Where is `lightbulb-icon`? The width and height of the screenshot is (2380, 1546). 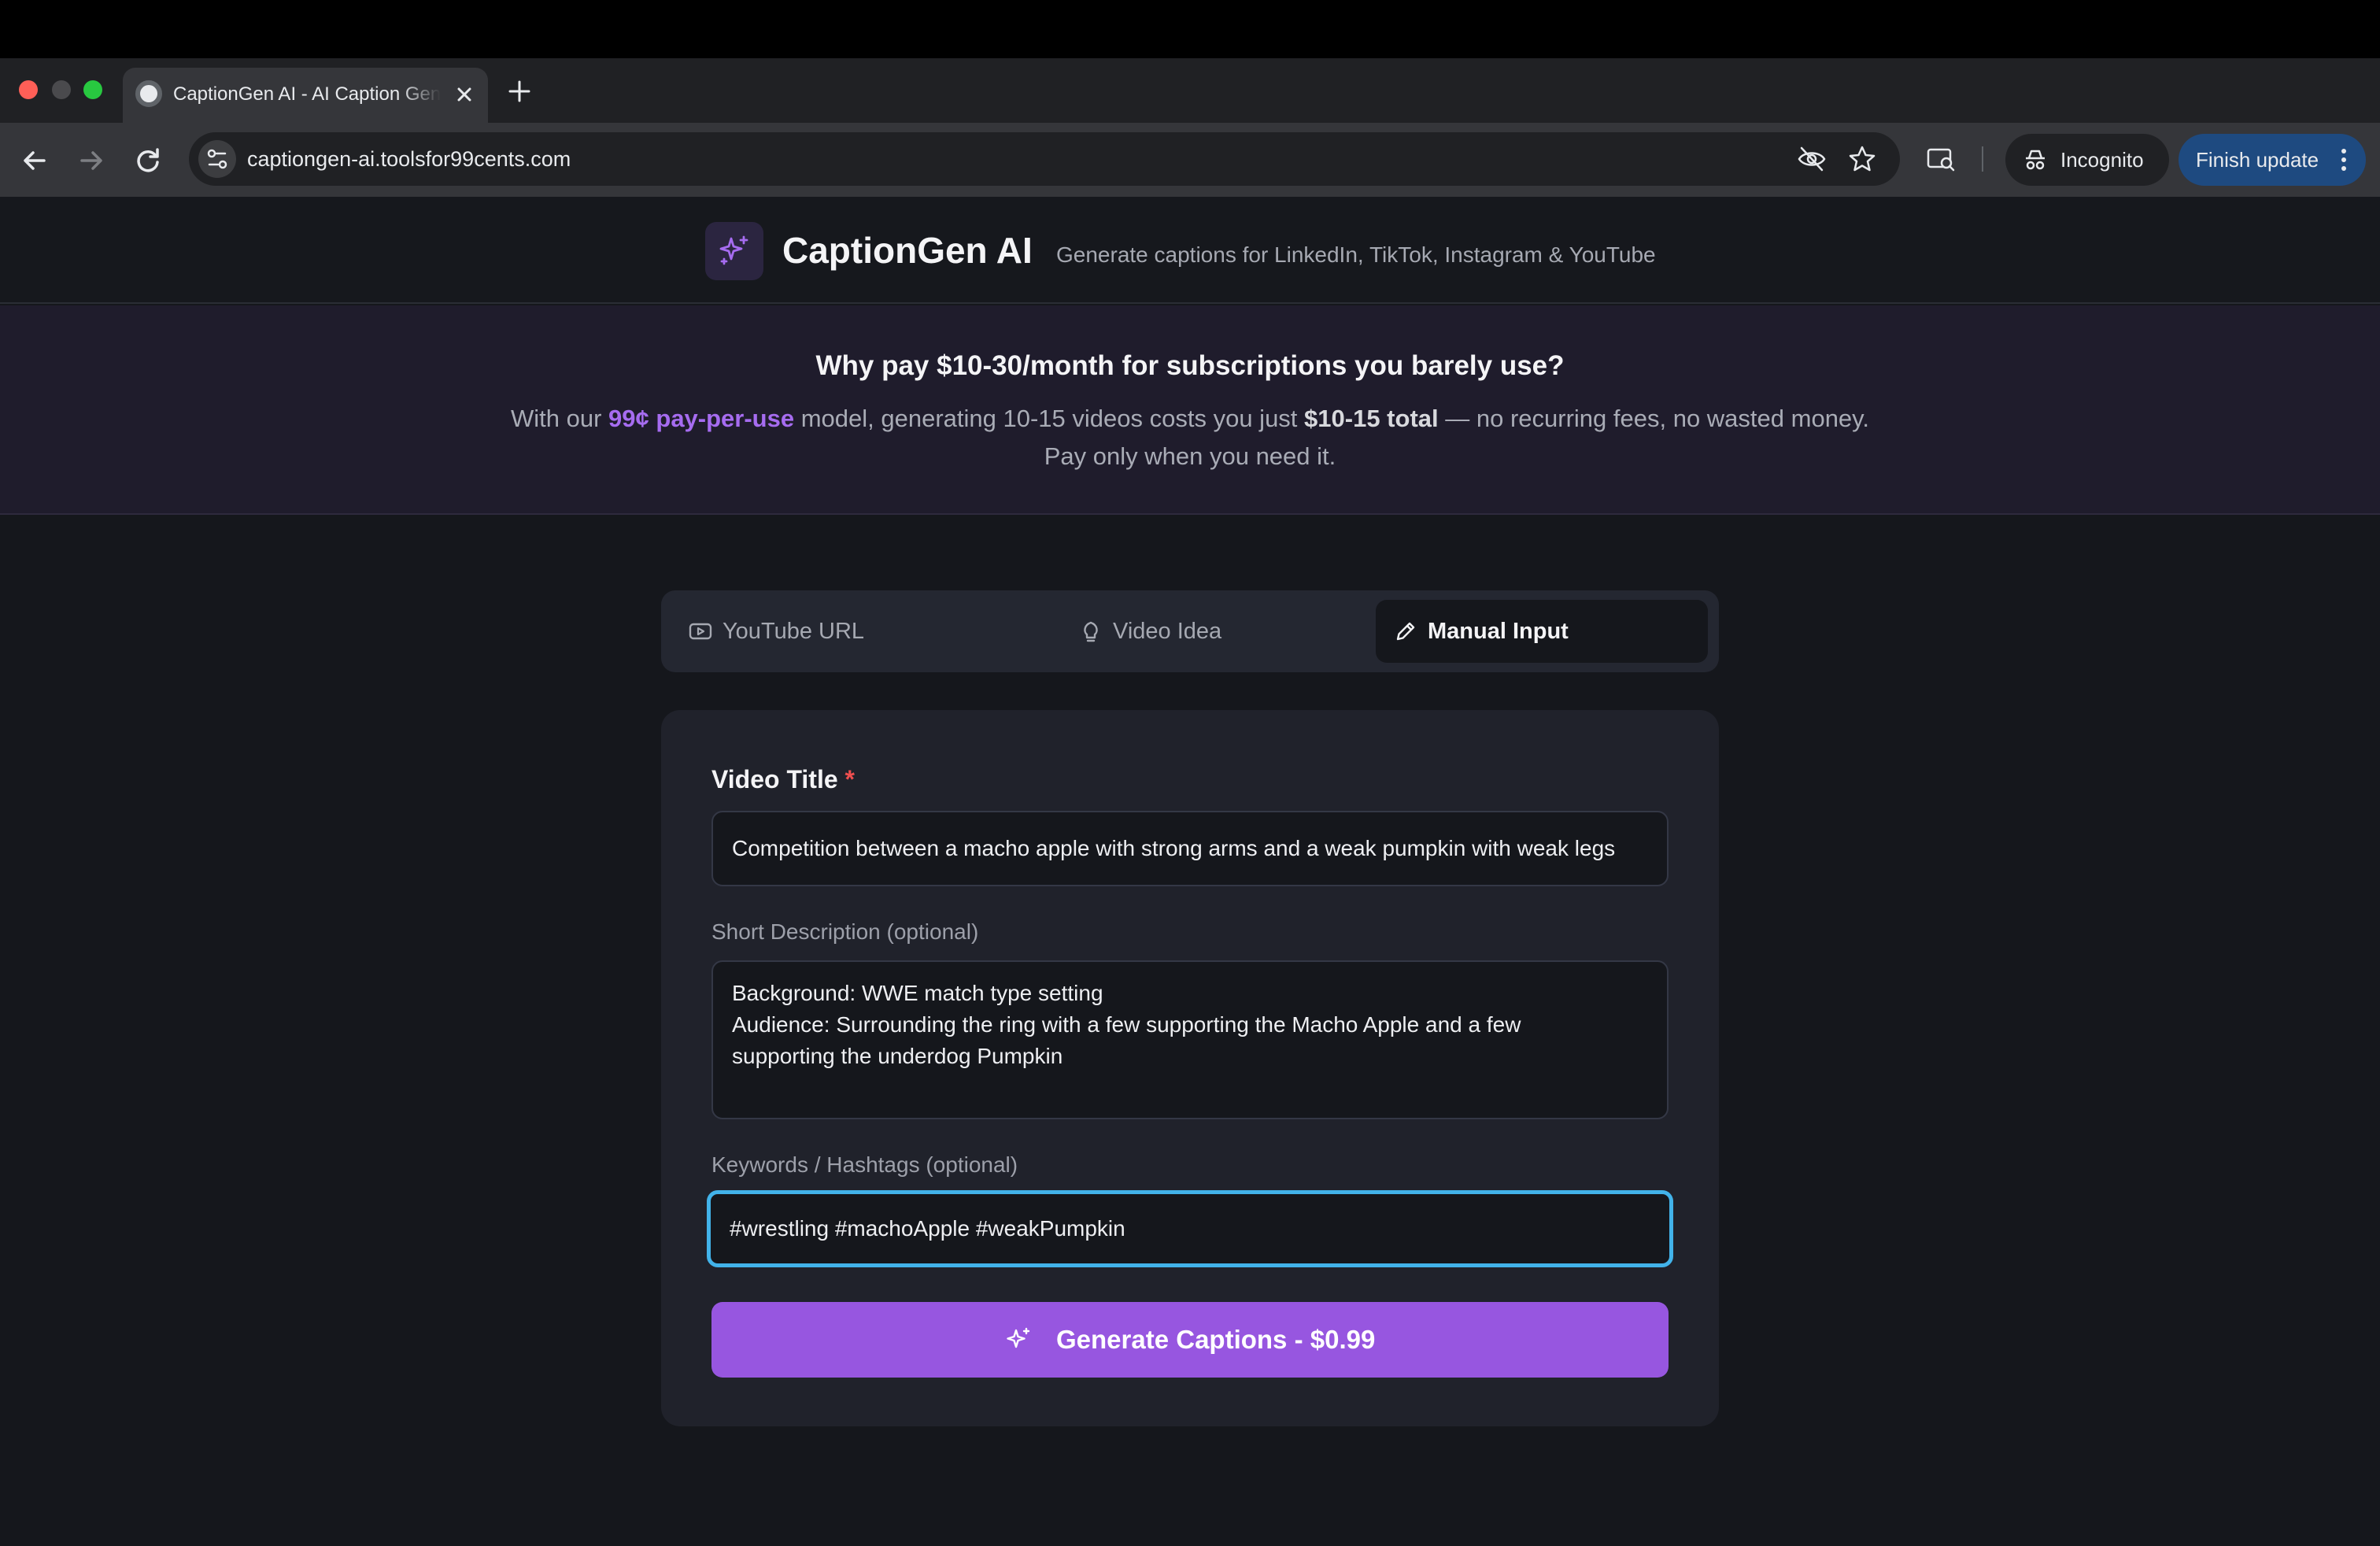
lightbulb-icon is located at coordinates (1091, 632).